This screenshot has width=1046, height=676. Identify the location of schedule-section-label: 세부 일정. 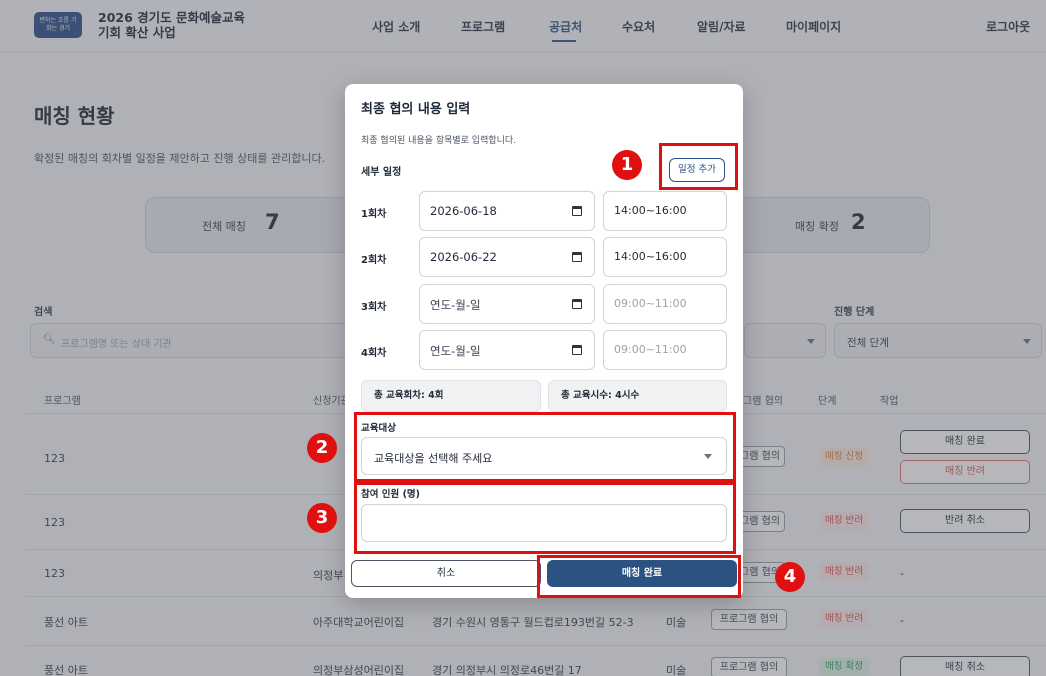
(381, 172).